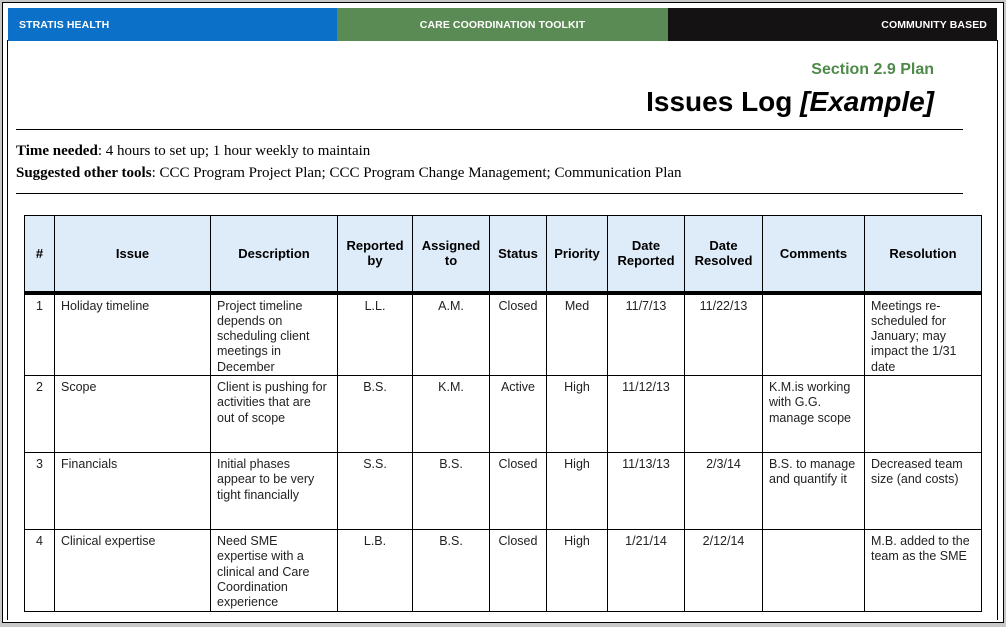  I want to click on cell-number: 1, so click(39, 334).